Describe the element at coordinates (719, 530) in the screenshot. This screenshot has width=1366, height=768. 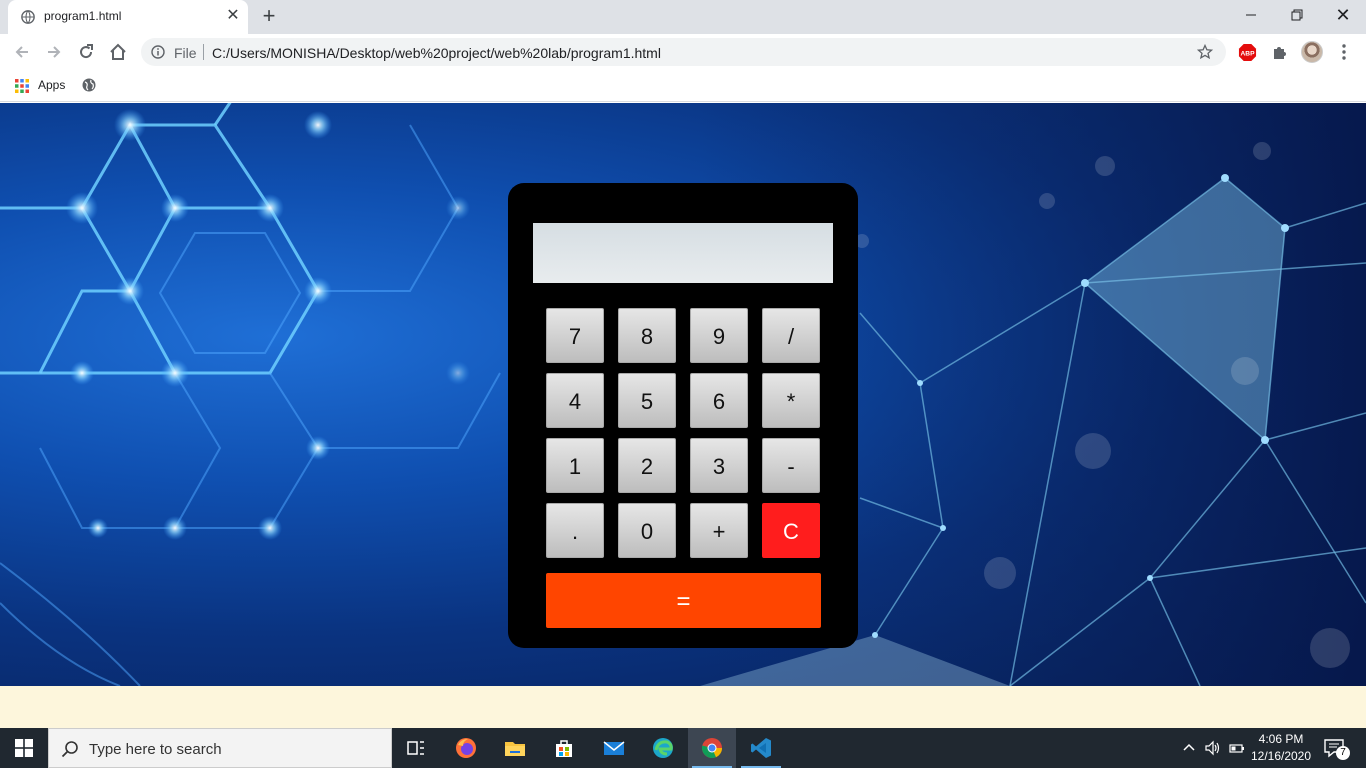
I see `key-add: +` at that location.